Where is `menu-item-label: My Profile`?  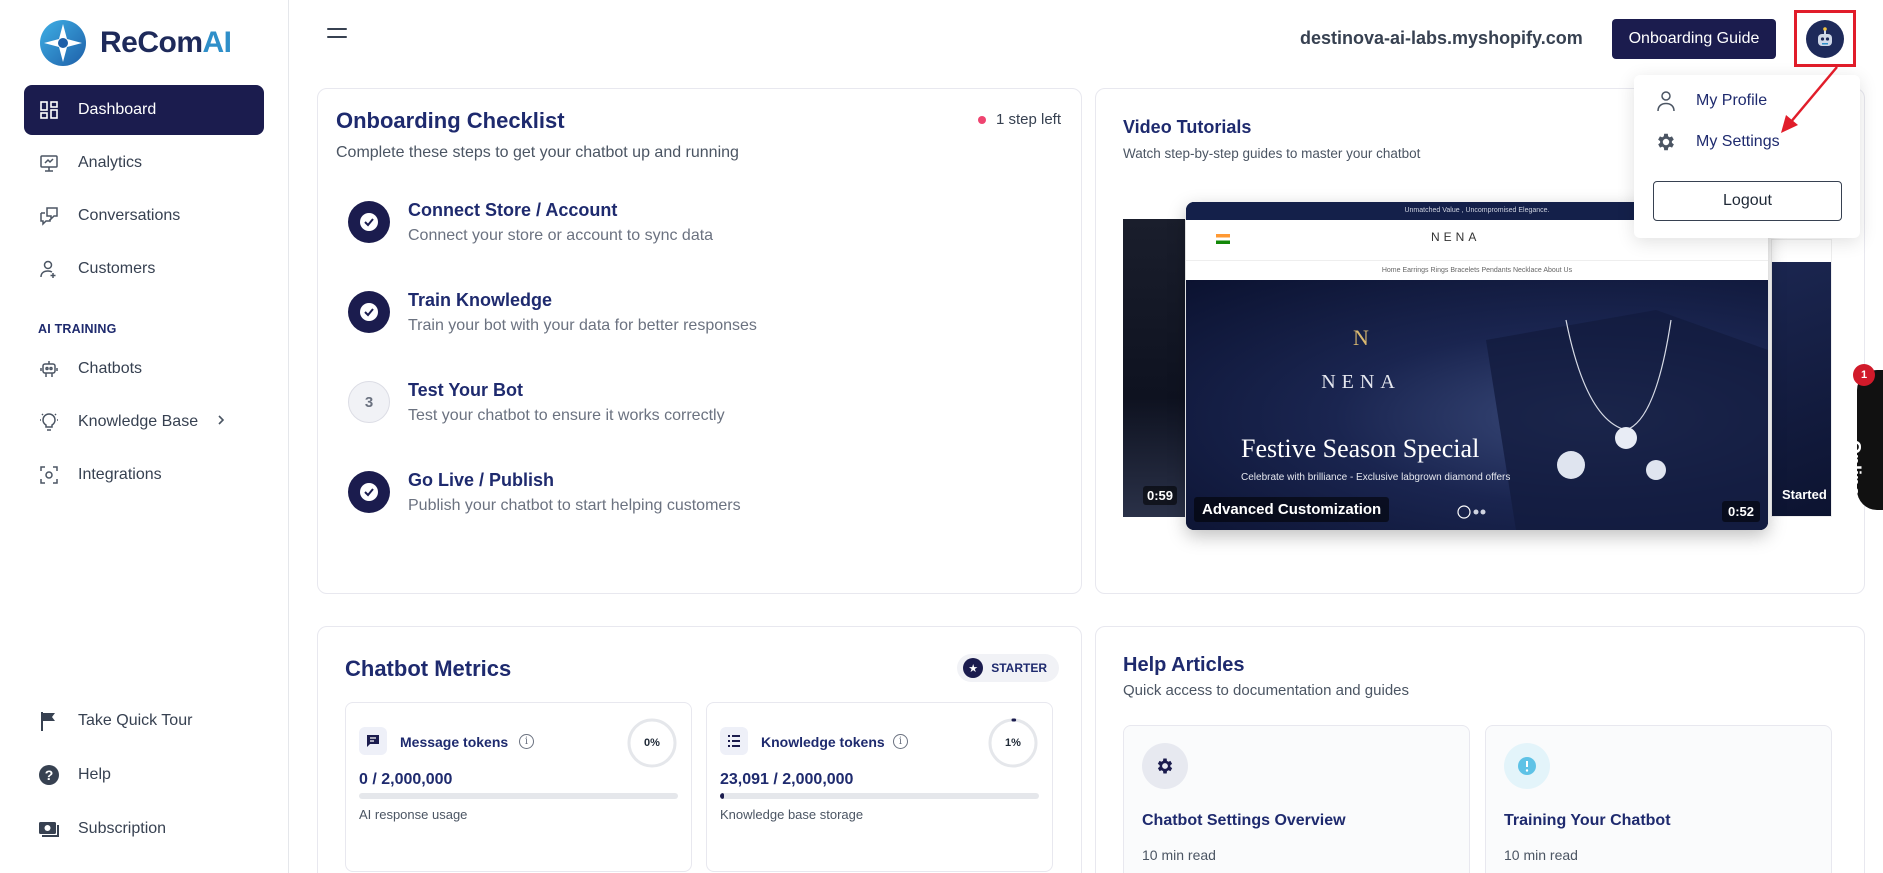
menu-item-label: My Profile is located at coordinates (1732, 100).